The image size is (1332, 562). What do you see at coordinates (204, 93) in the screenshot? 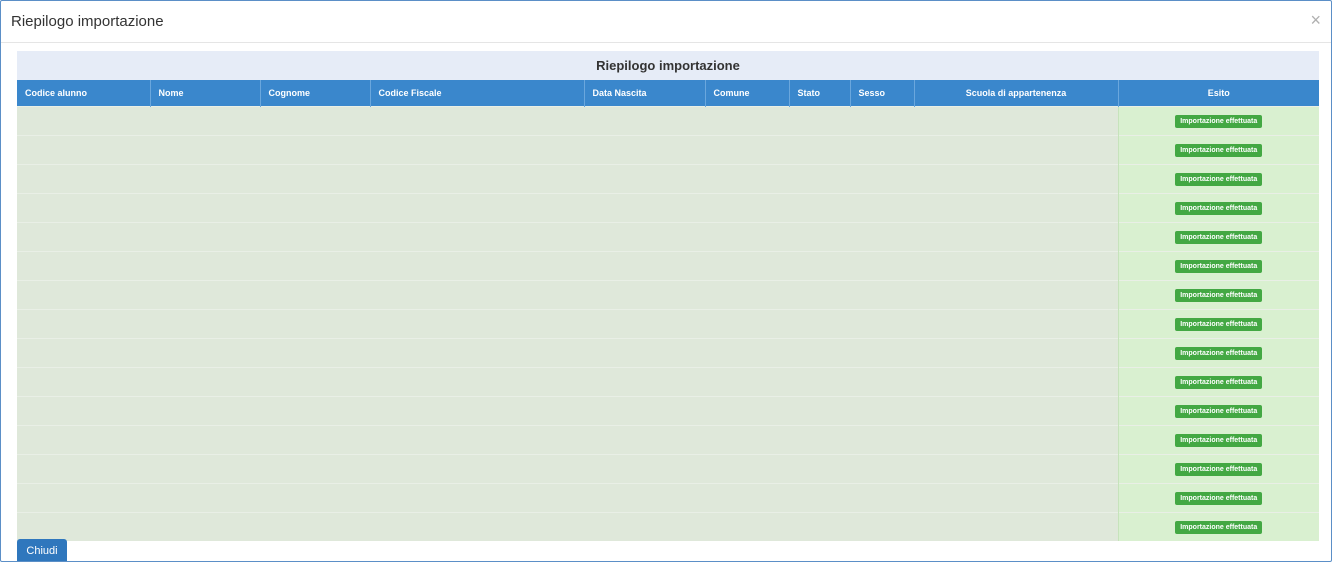
I see `column-header-nome: Nome` at bounding box center [204, 93].